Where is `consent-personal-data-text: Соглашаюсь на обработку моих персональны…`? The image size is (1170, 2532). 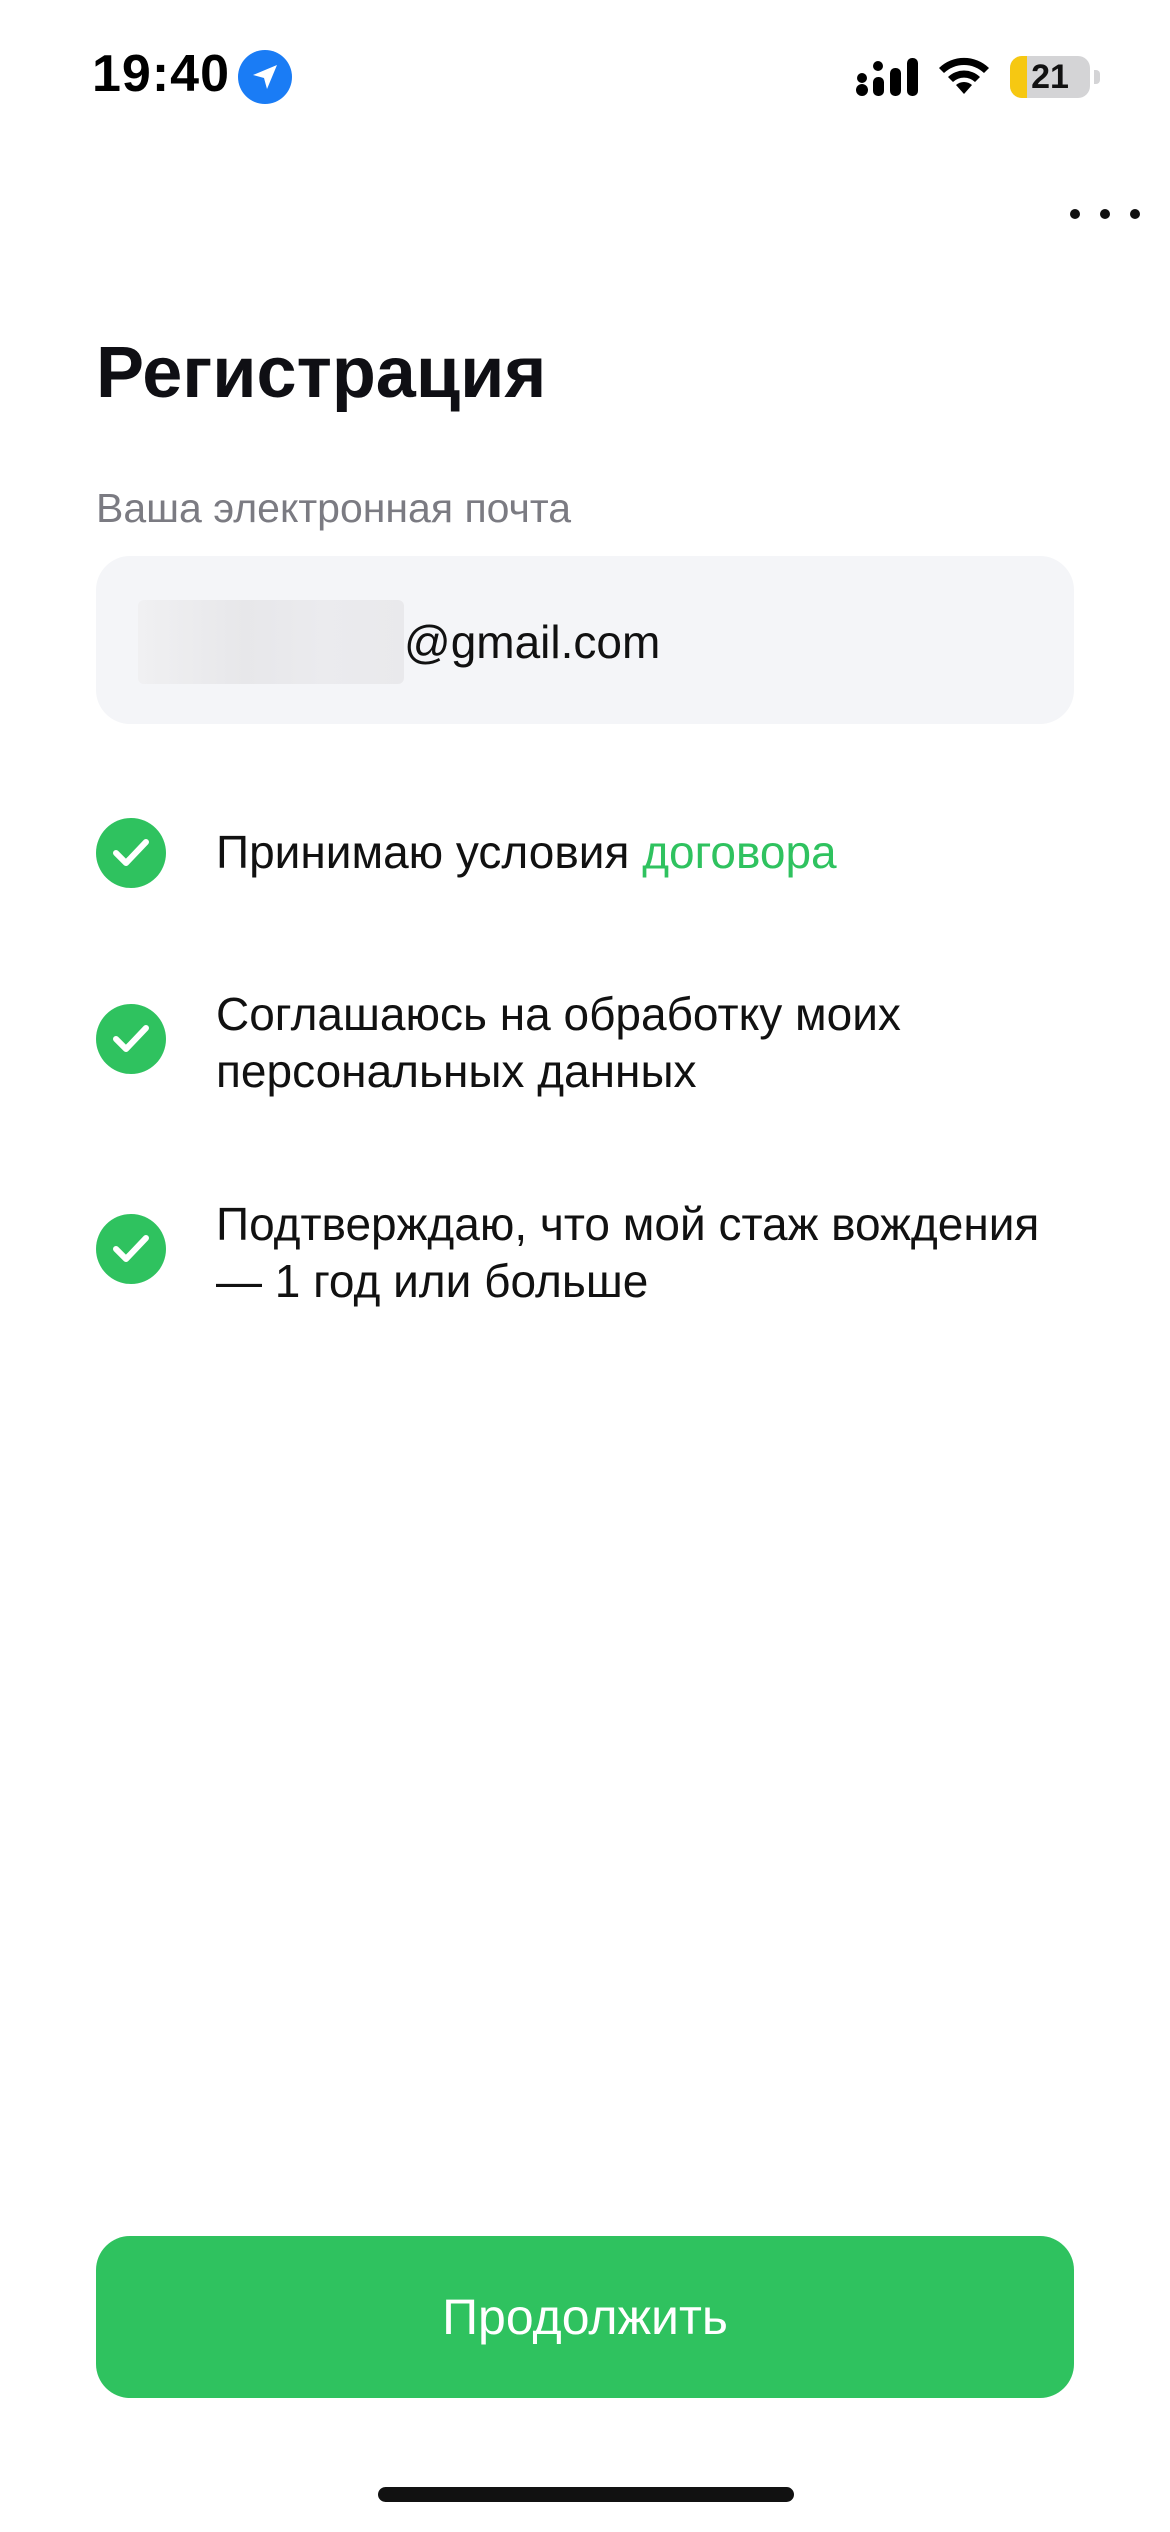 consent-personal-data-text: Соглашаюсь на обработку моих персональны… is located at coordinates (558, 1042).